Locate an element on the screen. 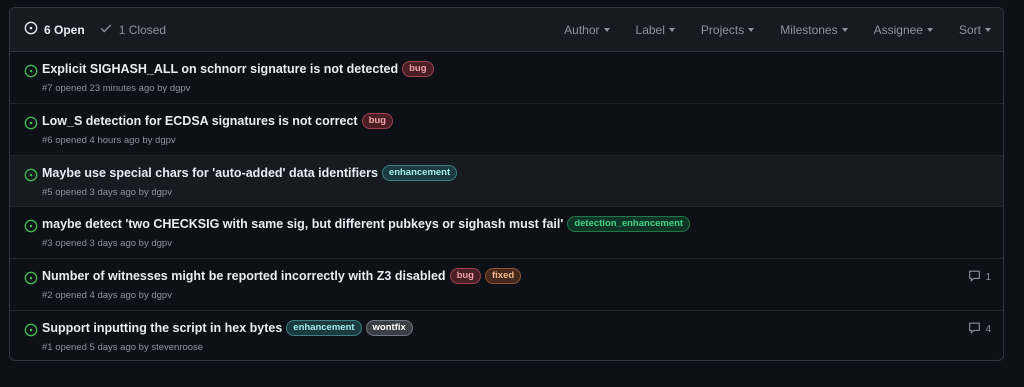  issue-label-wontfix: wontfix is located at coordinates (389, 327).